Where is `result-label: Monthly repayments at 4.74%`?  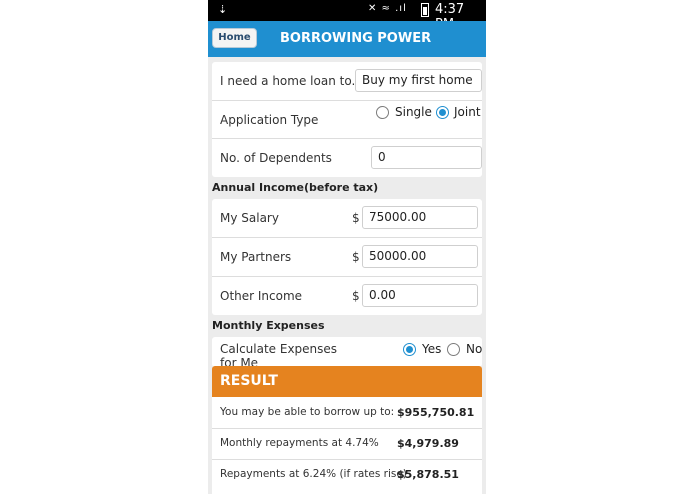 result-label: Monthly repayments at 4.74% is located at coordinates (299, 443).